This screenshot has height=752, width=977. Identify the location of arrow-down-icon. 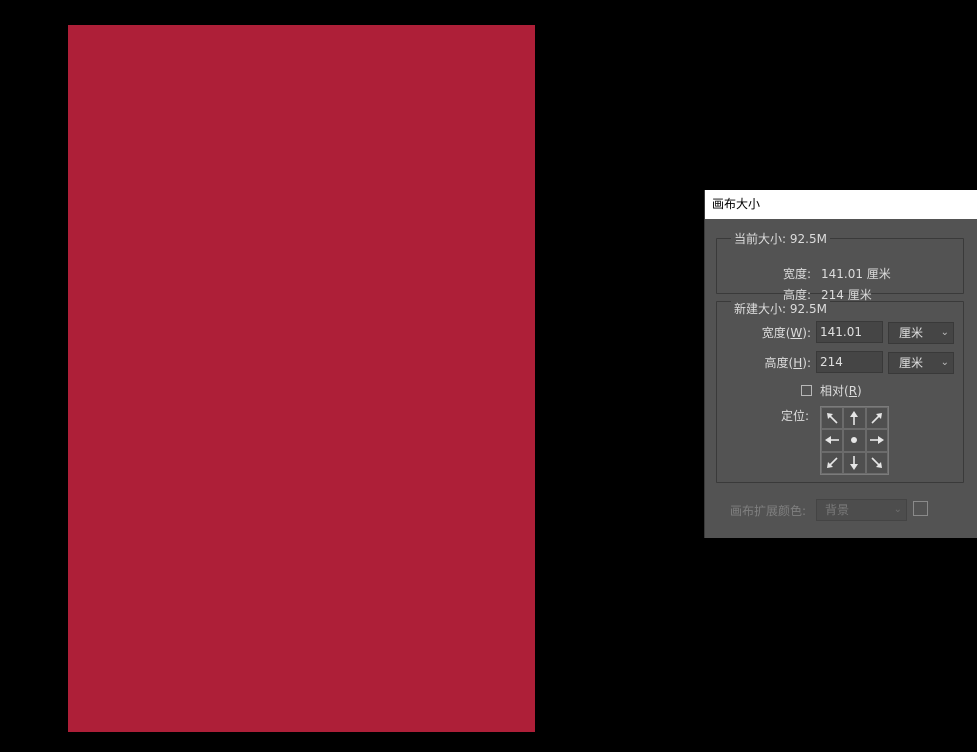
(854, 462).